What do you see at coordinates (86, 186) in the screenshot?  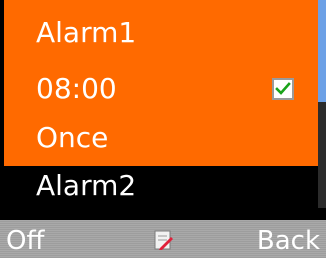 I see `alarm-list-item: Alarm2` at bounding box center [86, 186].